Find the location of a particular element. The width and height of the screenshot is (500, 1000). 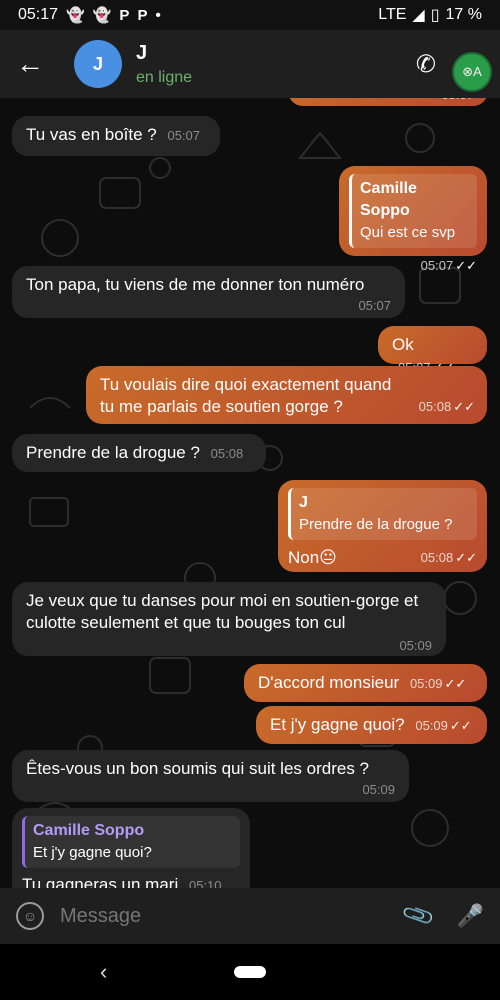

battery-level: 17 % is located at coordinates (463, 14).